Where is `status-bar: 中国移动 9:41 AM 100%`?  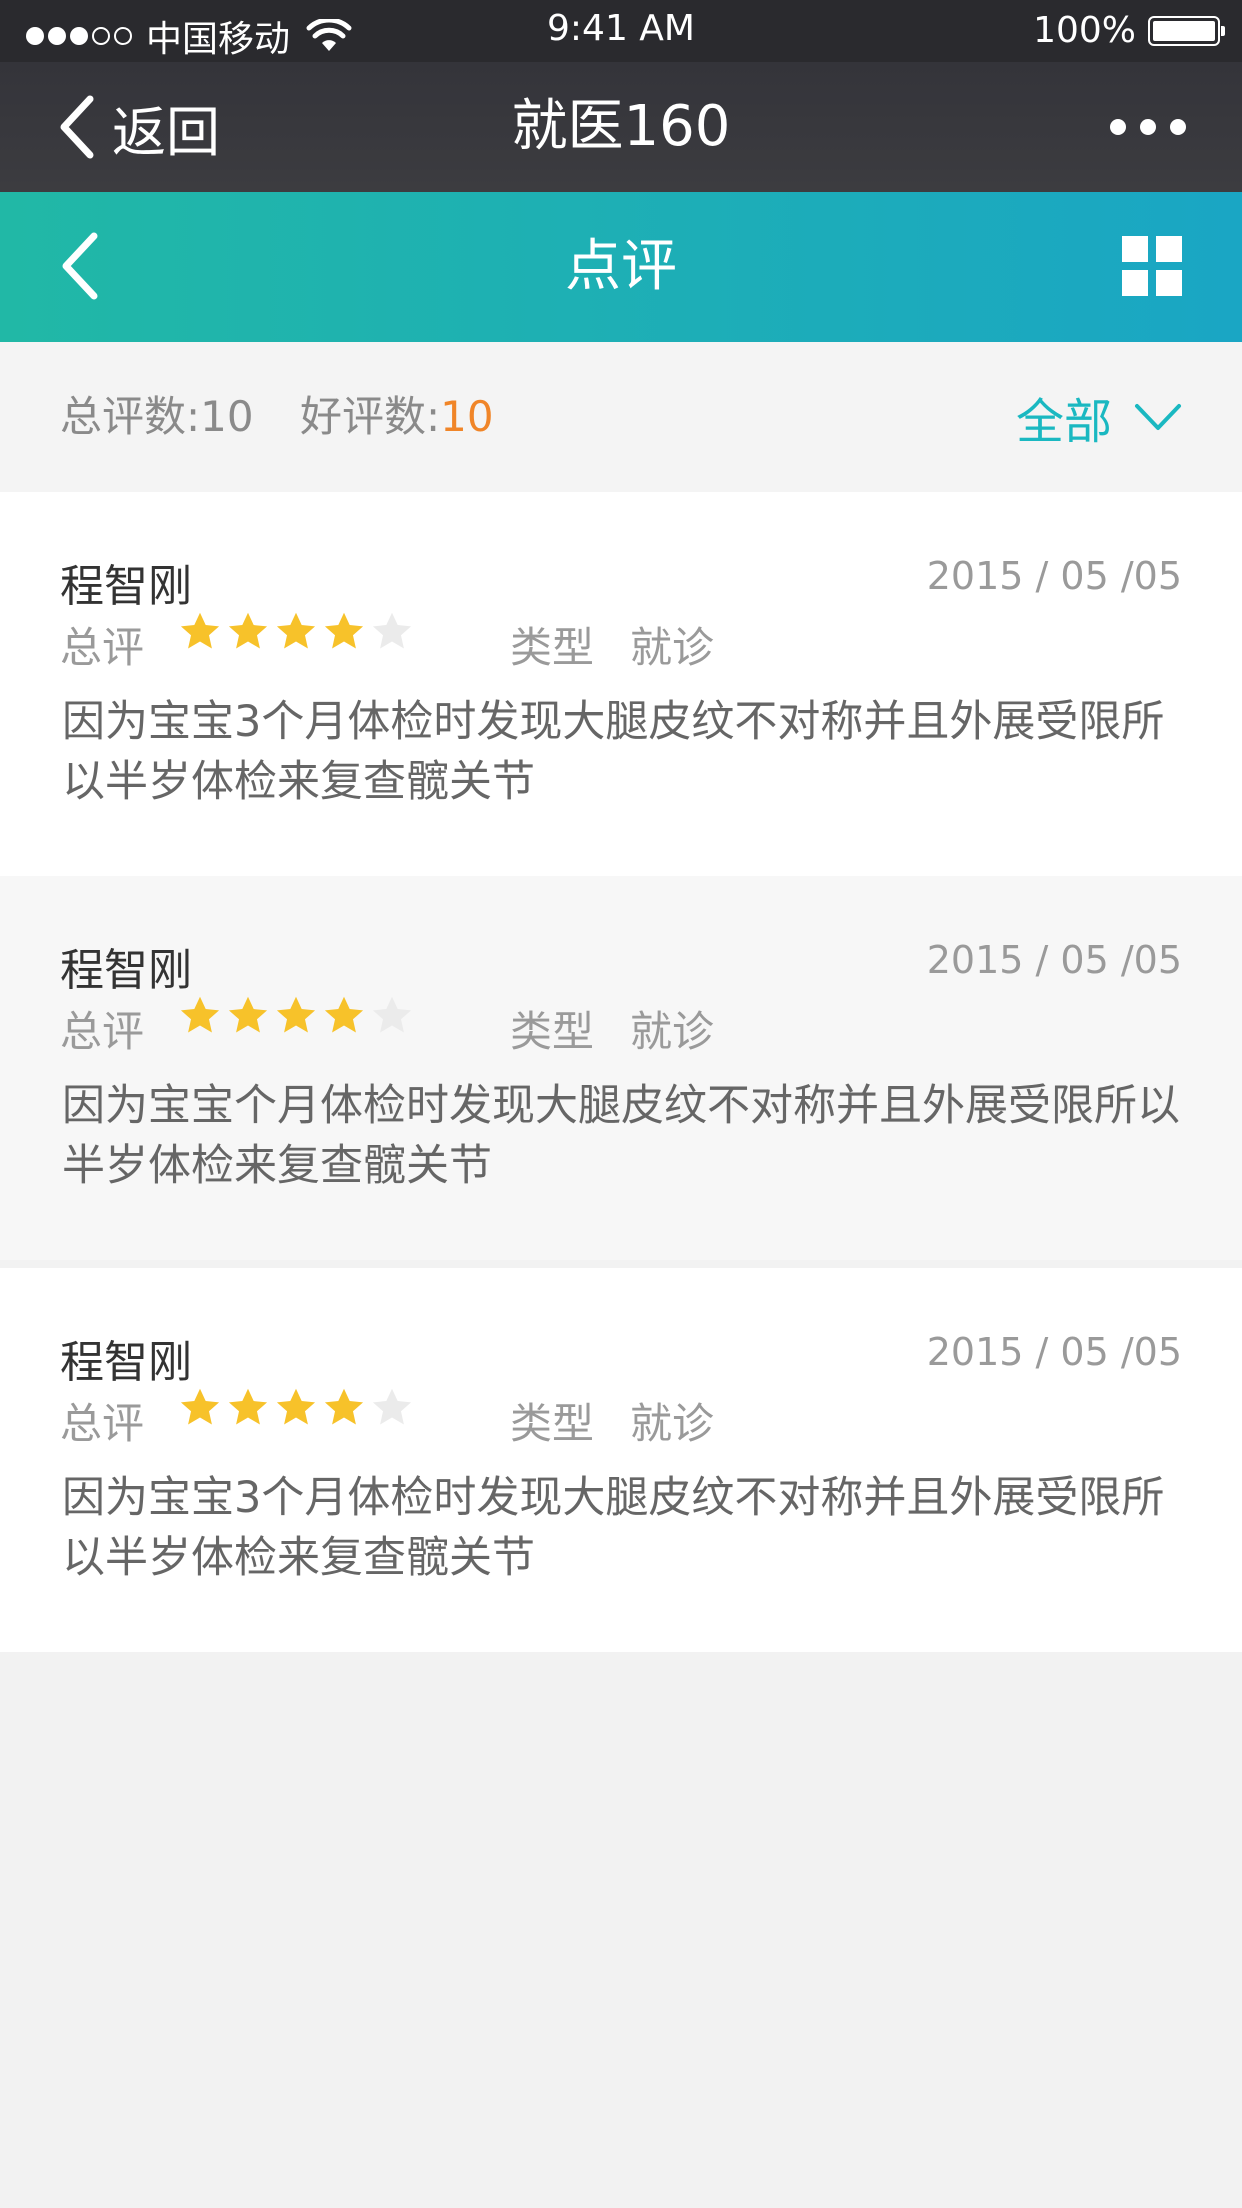 status-bar: 中国移动 9:41 AM 100% is located at coordinates (621, 31).